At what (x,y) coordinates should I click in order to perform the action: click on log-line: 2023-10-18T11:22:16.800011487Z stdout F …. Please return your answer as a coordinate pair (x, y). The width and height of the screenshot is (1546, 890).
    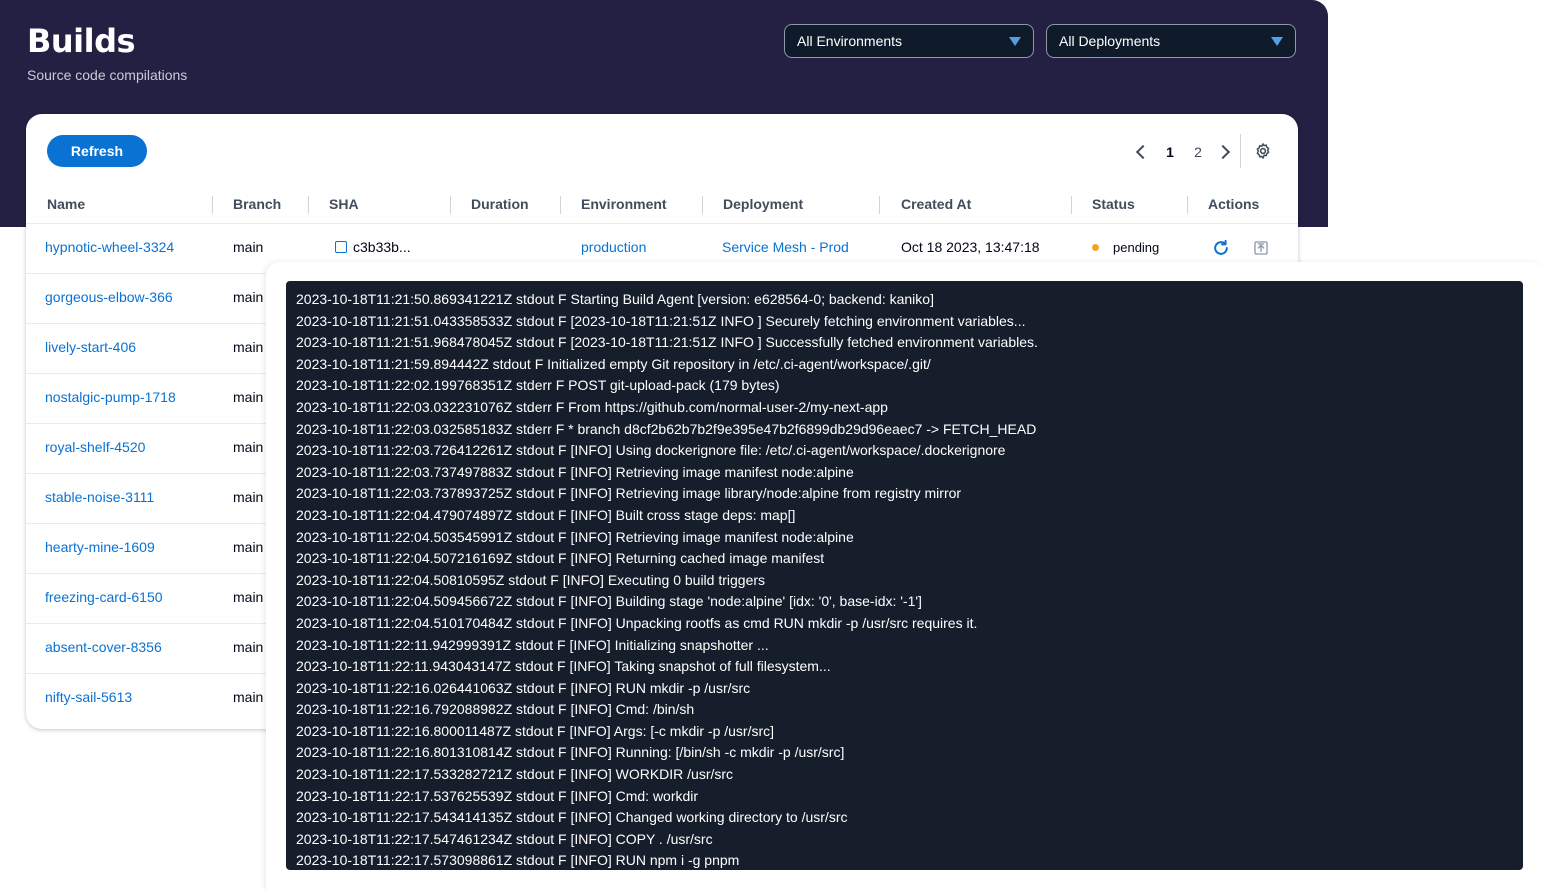
    Looking at the image, I should click on (535, 730).